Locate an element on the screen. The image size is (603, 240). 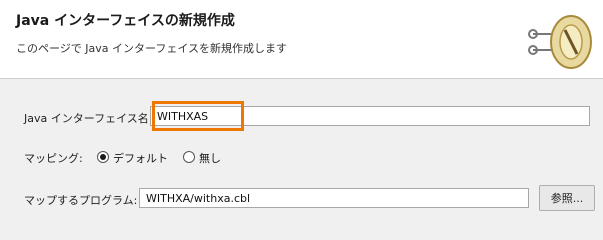
wizard-description: このページで Java インターフェイスを新規作成します is located at coordinates (152, 48).